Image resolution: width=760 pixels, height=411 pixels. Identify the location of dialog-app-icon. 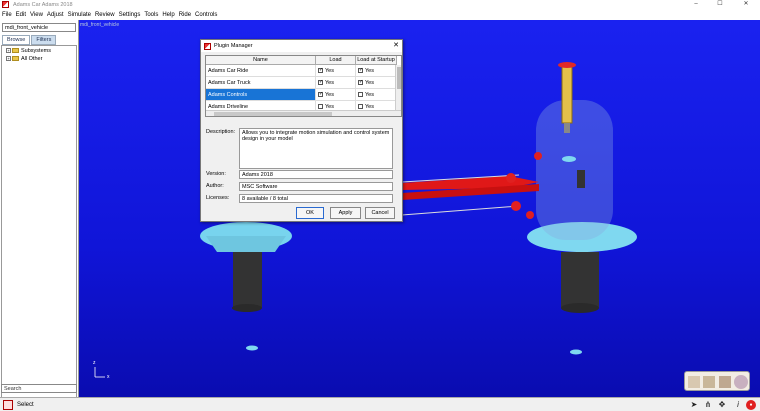
(207, 46).